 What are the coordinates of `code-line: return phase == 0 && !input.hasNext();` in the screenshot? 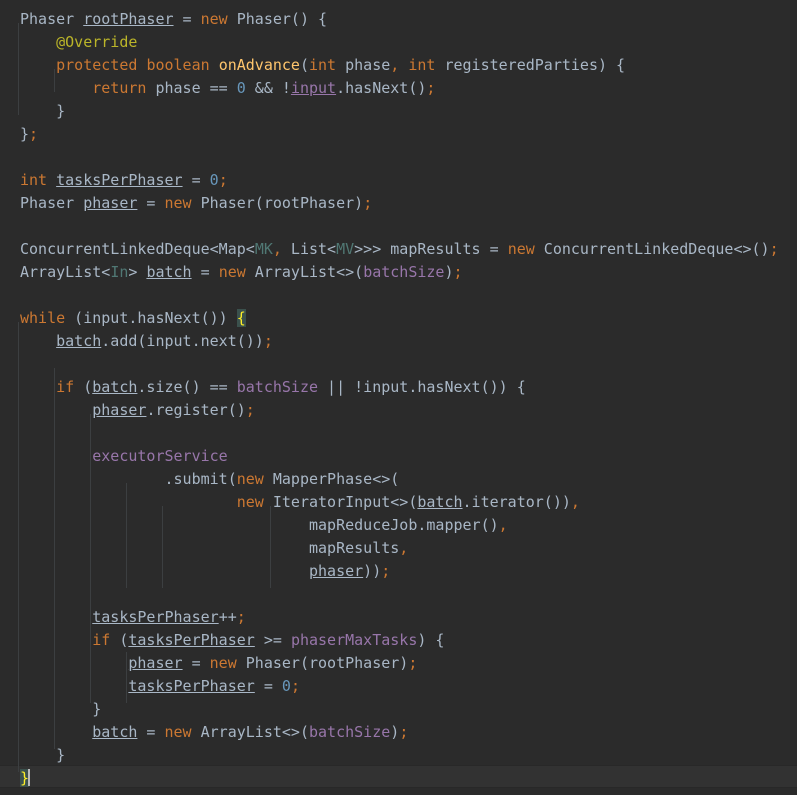 It's located at (398, 88).